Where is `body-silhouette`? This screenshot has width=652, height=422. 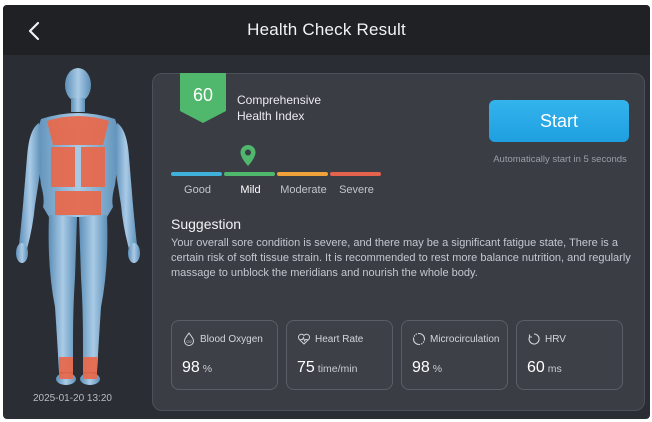
body-silhouette is located at coordinates (78, 226).